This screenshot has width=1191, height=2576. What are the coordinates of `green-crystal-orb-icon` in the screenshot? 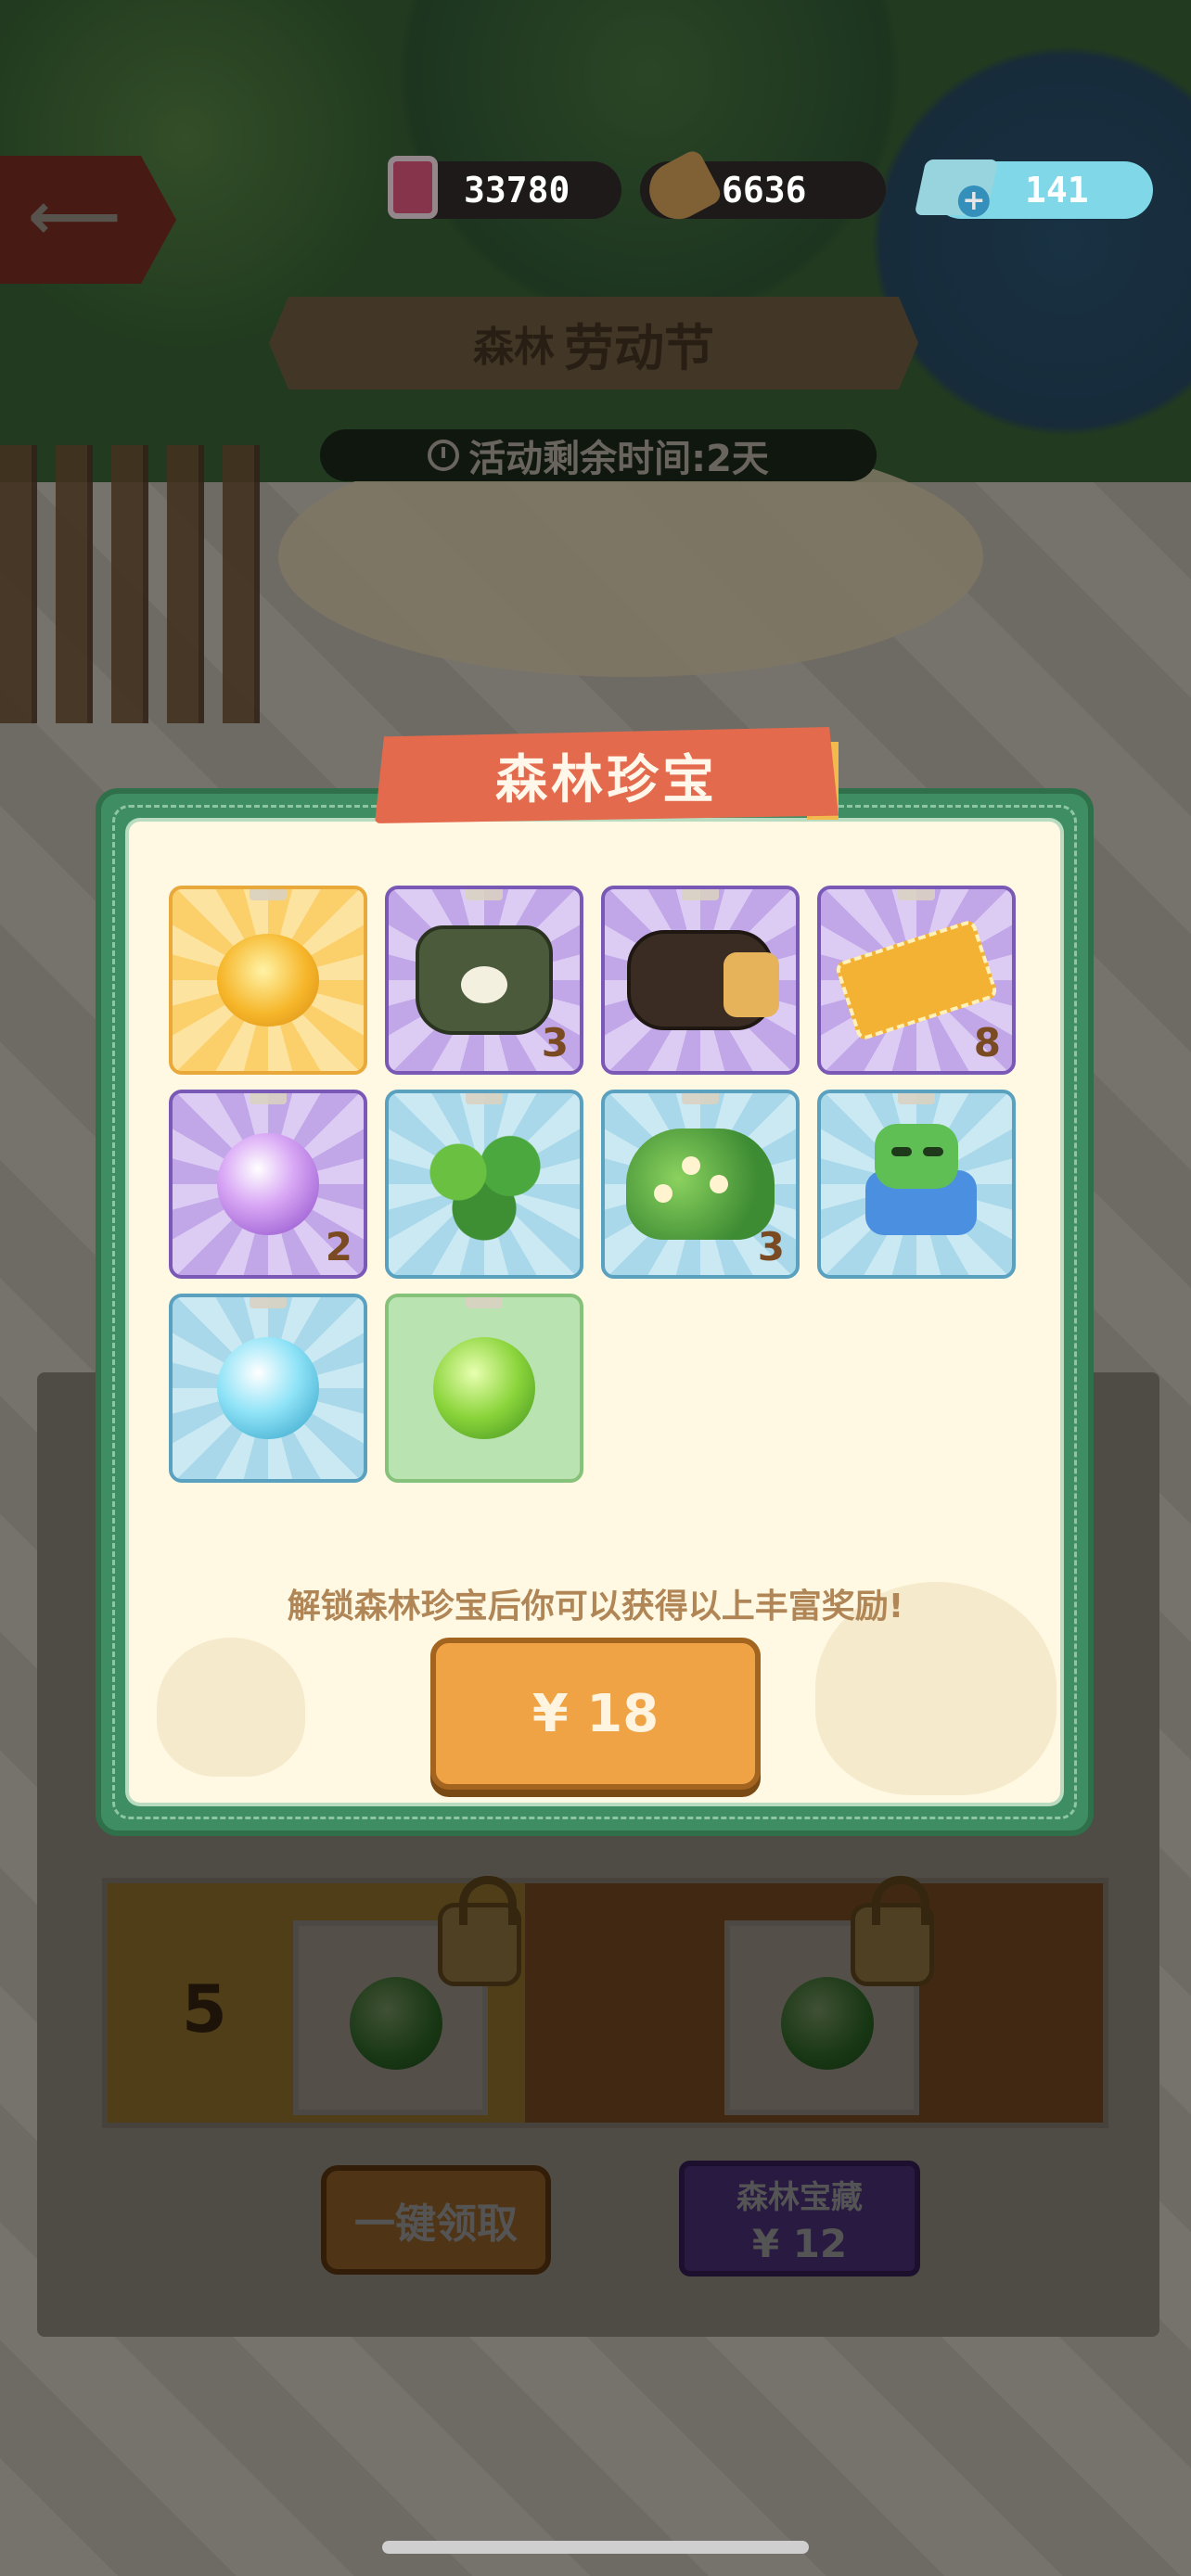 It's located at (484, 1388).